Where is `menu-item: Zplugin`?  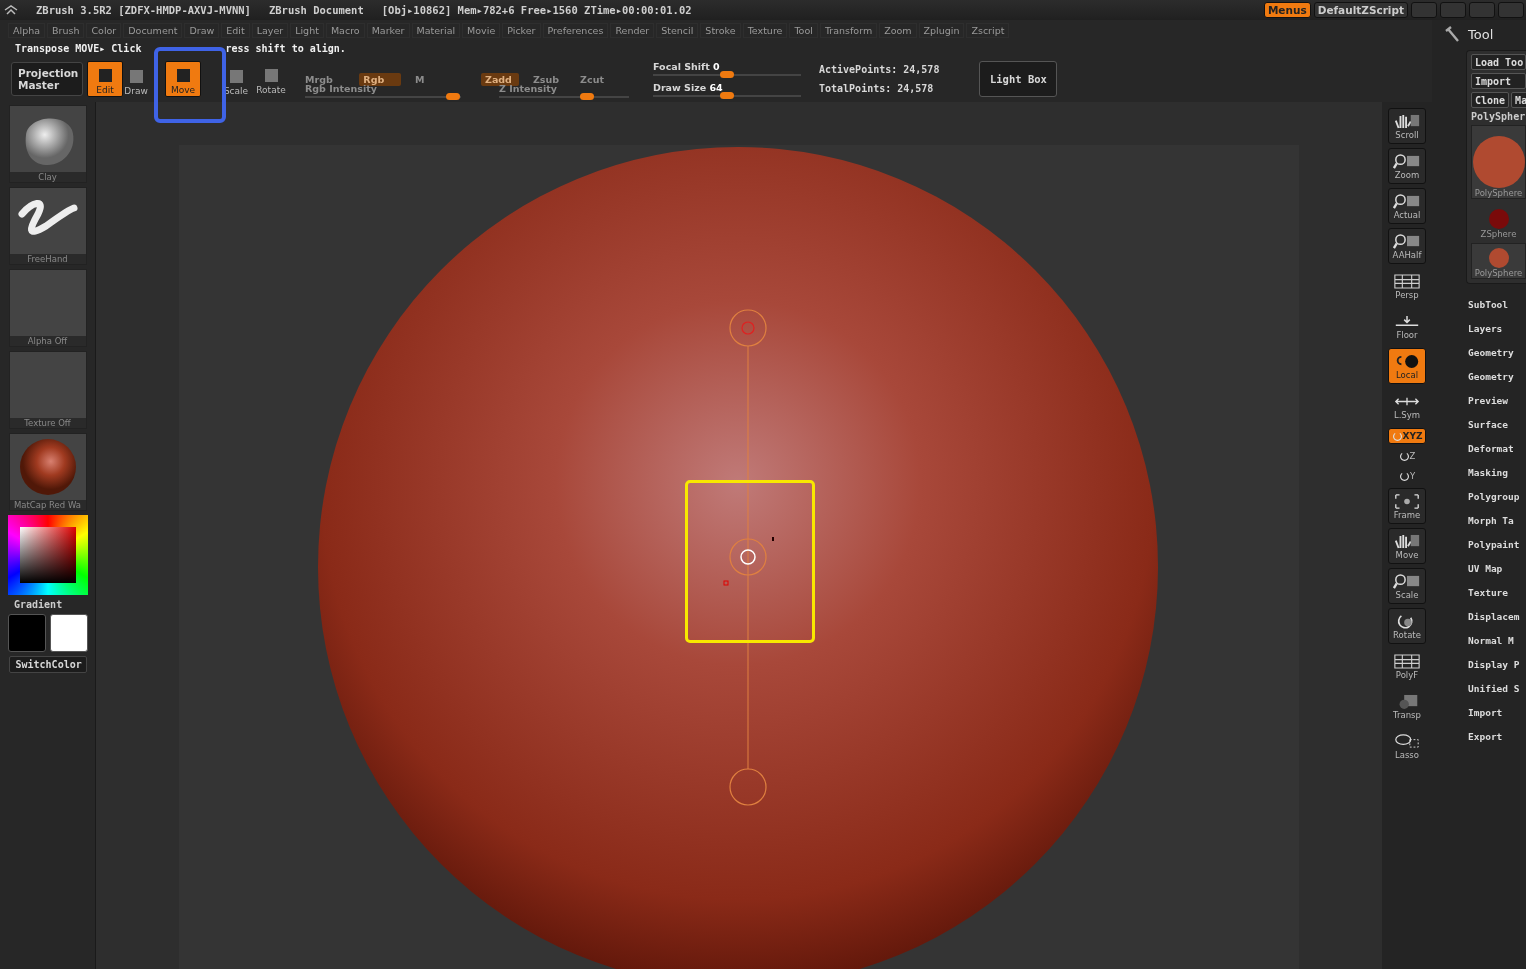
menu-item: Zplugin is located at coordinates (941, 30).